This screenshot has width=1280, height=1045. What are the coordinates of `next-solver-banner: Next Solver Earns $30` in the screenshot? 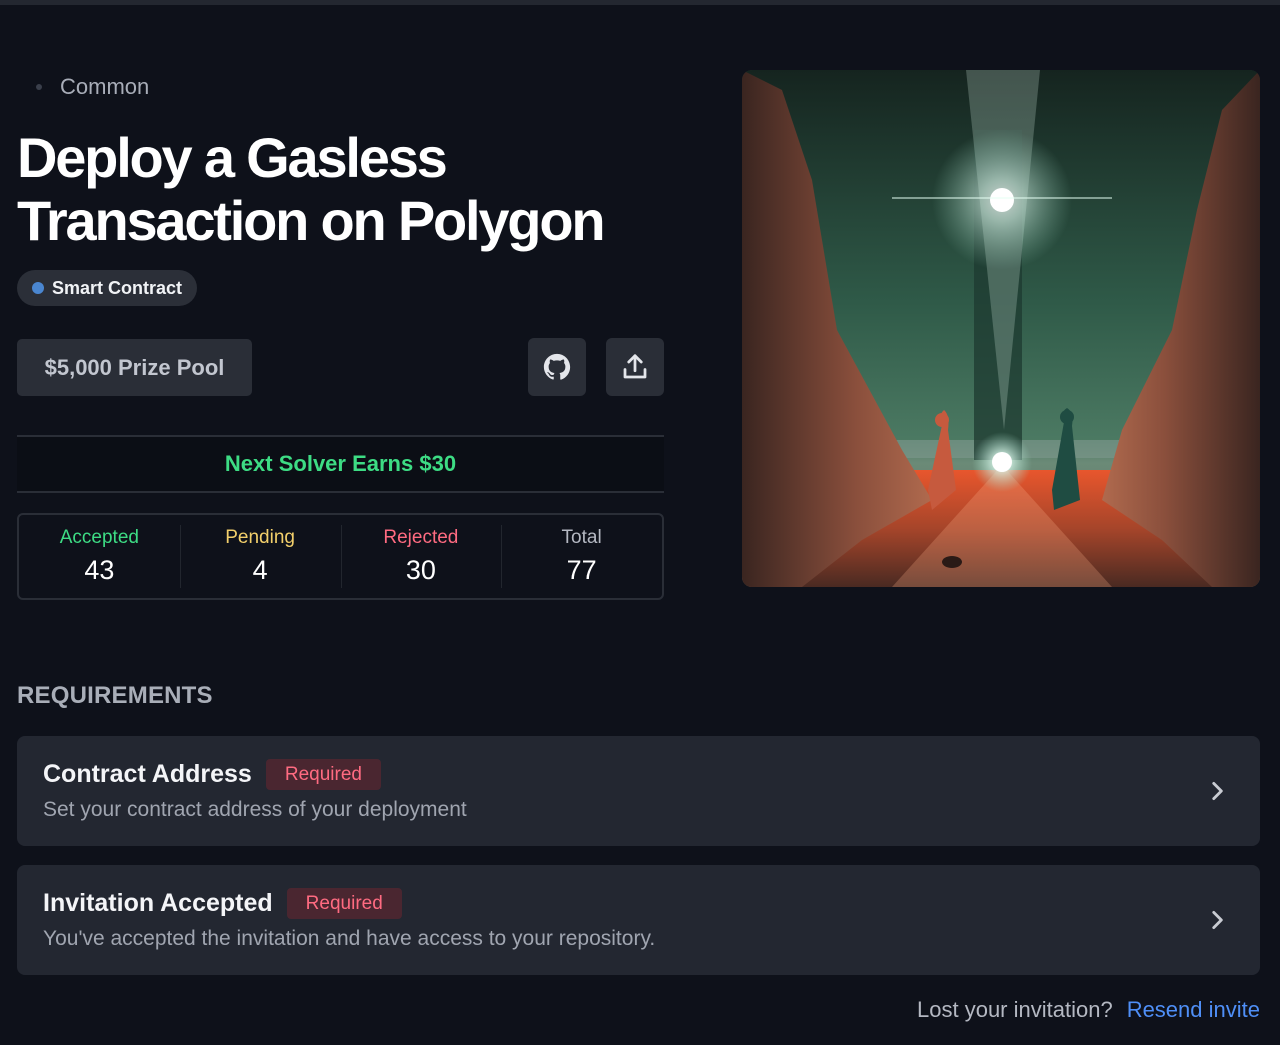 It's located at (340, 464).